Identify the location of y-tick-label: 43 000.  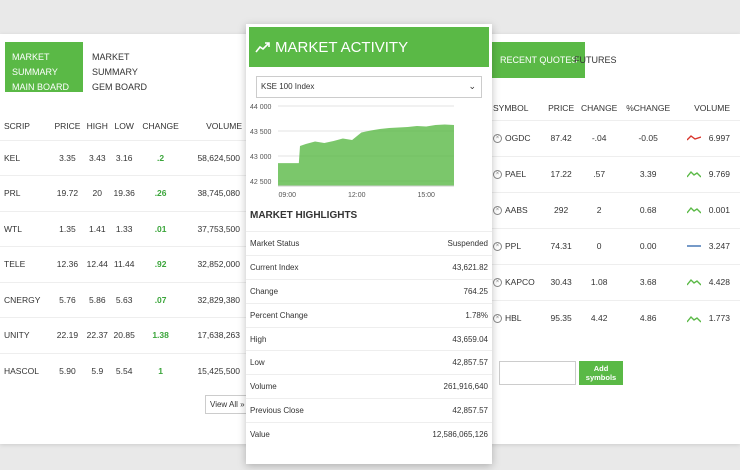
(261, 157).